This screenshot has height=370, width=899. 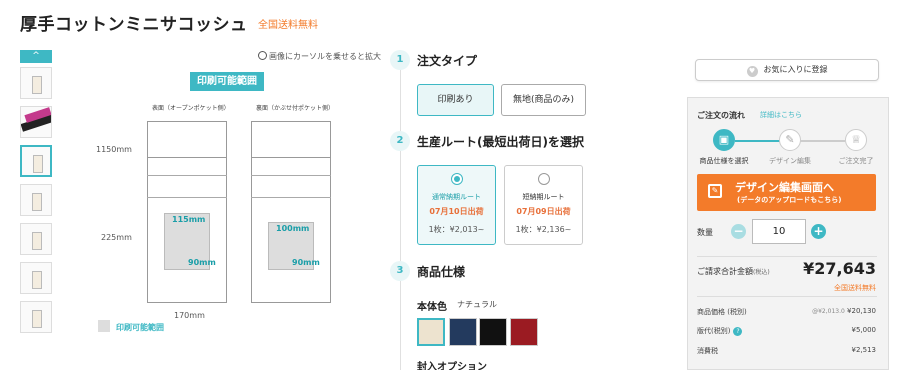 I want to click on tax-row-label: 消費税, so click(x=707, y=351).